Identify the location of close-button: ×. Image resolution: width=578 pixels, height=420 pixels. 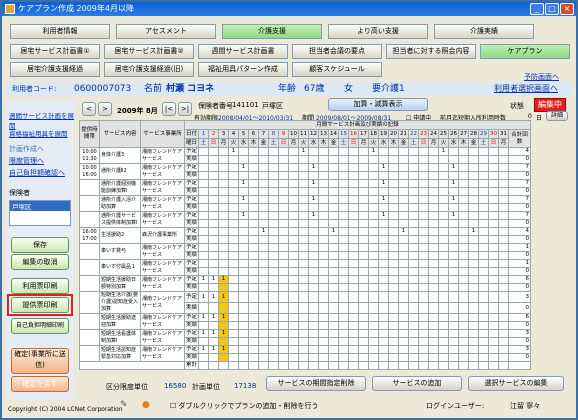
(567, 9).